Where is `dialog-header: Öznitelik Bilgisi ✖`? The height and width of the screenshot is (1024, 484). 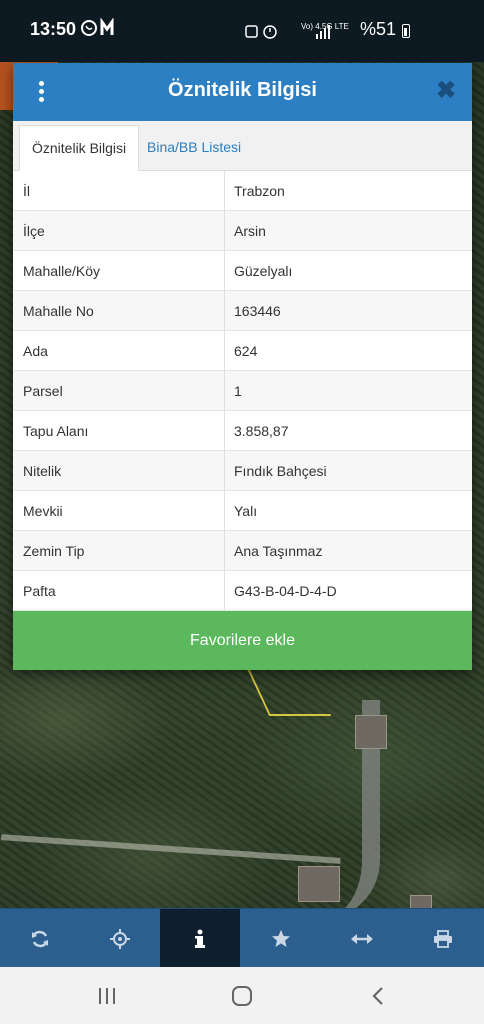 dialog-header: Öznitelik Bilgisi ✖ is located at coordinates (242, 92).